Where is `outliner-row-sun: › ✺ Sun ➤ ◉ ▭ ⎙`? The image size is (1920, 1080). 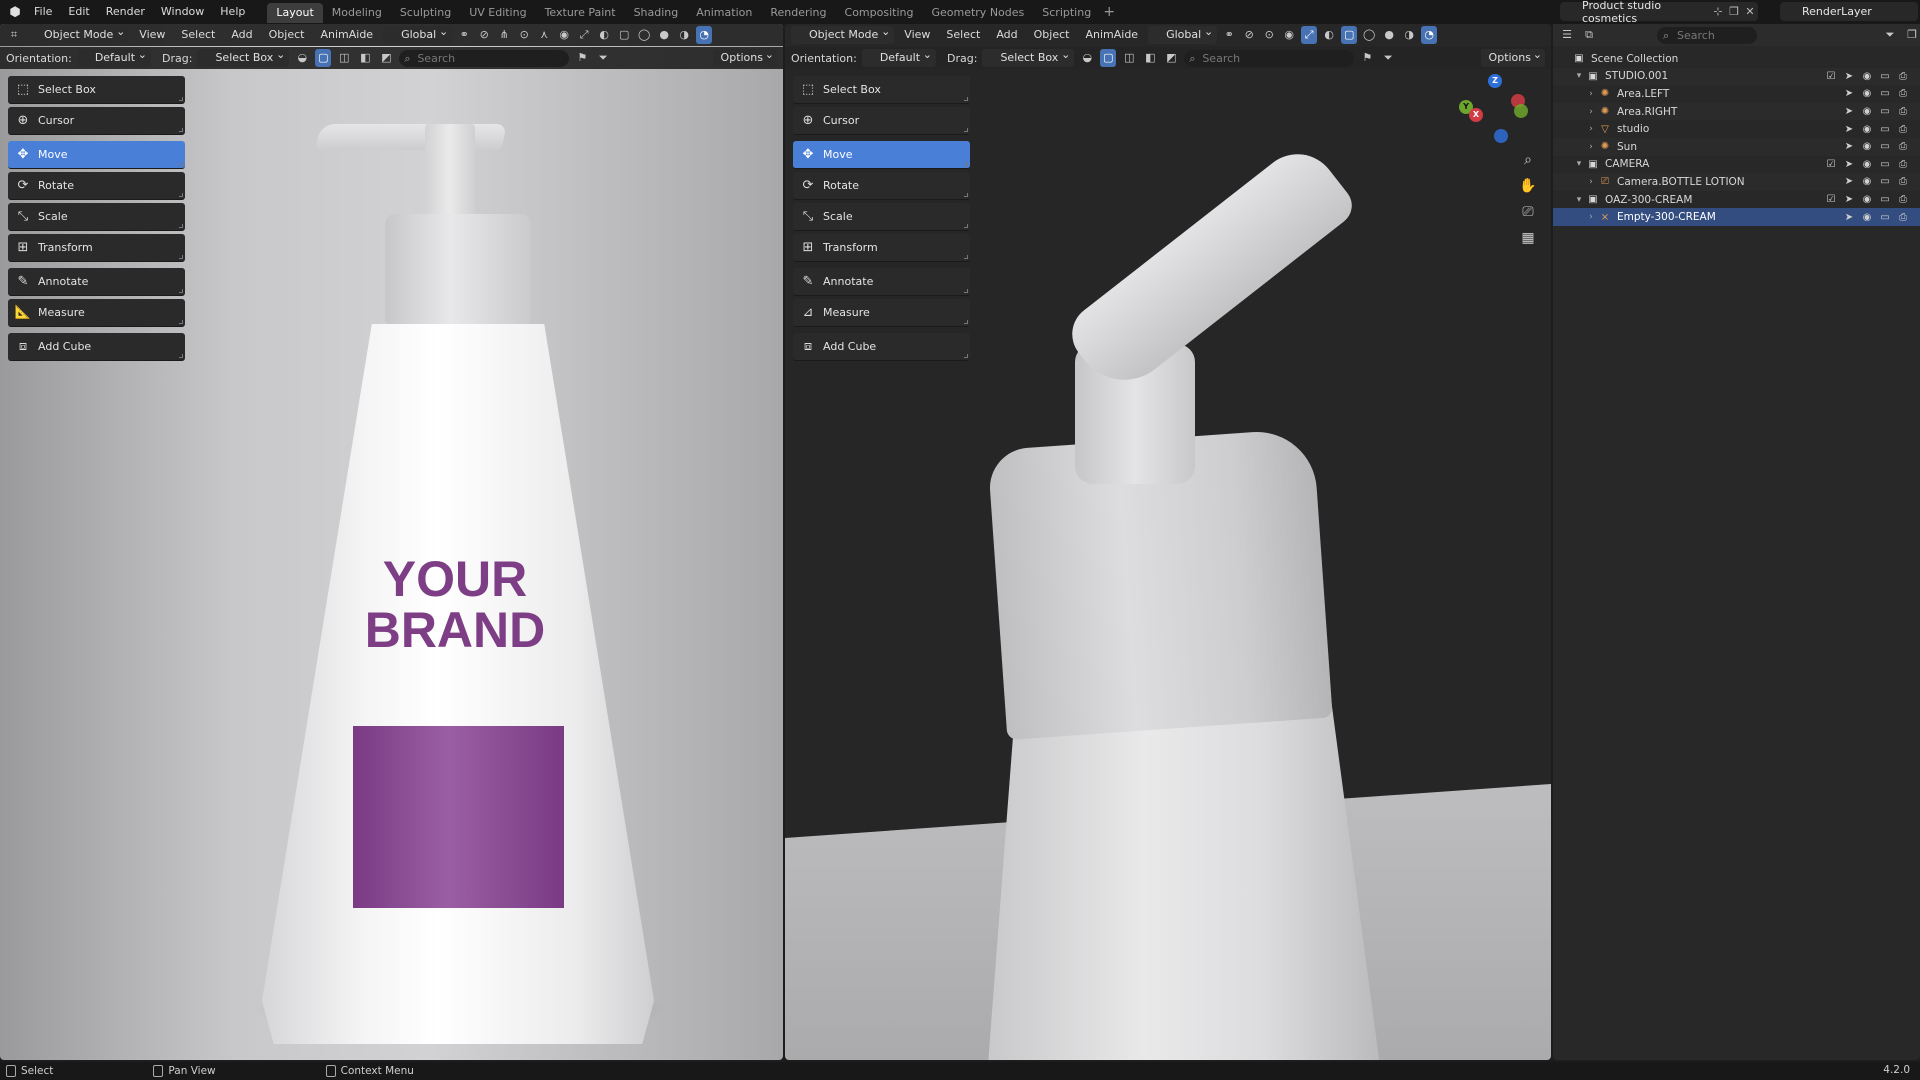 outliner-row-sun: › ✺ Sun ➤ ◉ ▭ ⎙ is located at coordinates (1736, 146).